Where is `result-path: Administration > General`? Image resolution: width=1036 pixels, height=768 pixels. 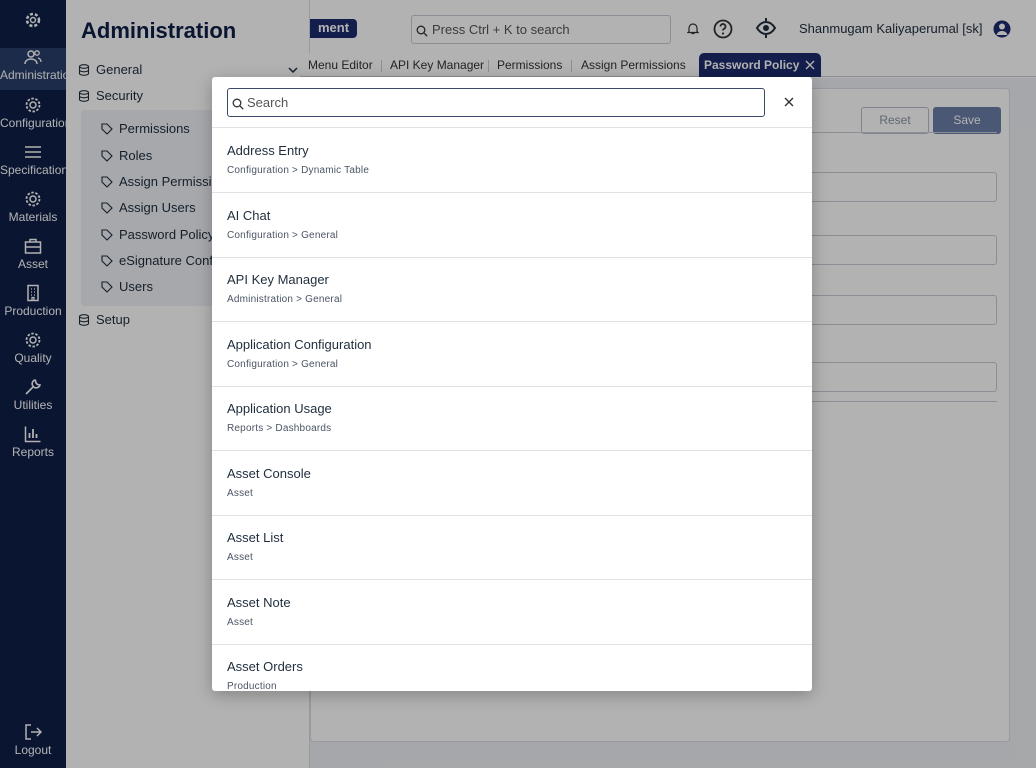
result-path: Administration > General is located at coordinates (285, 299).